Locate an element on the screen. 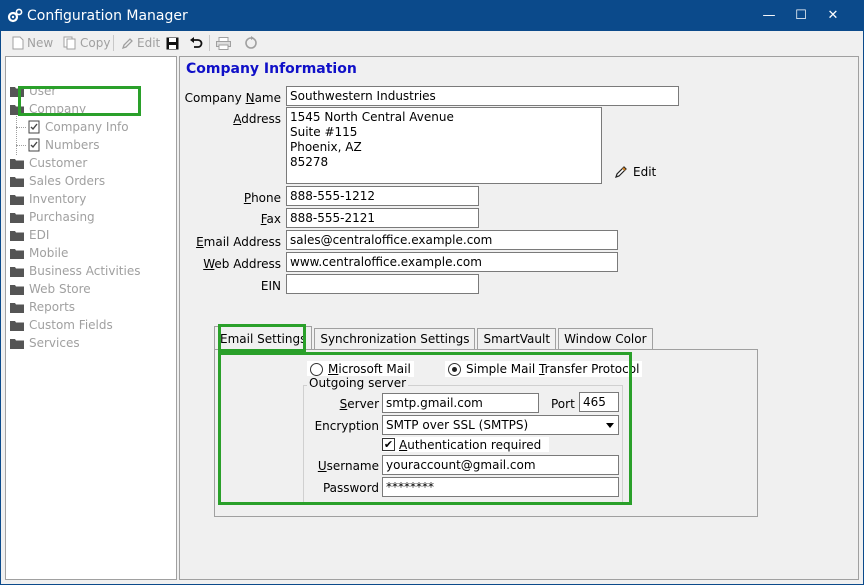  undo-icon is located at coordinates (196, 42).